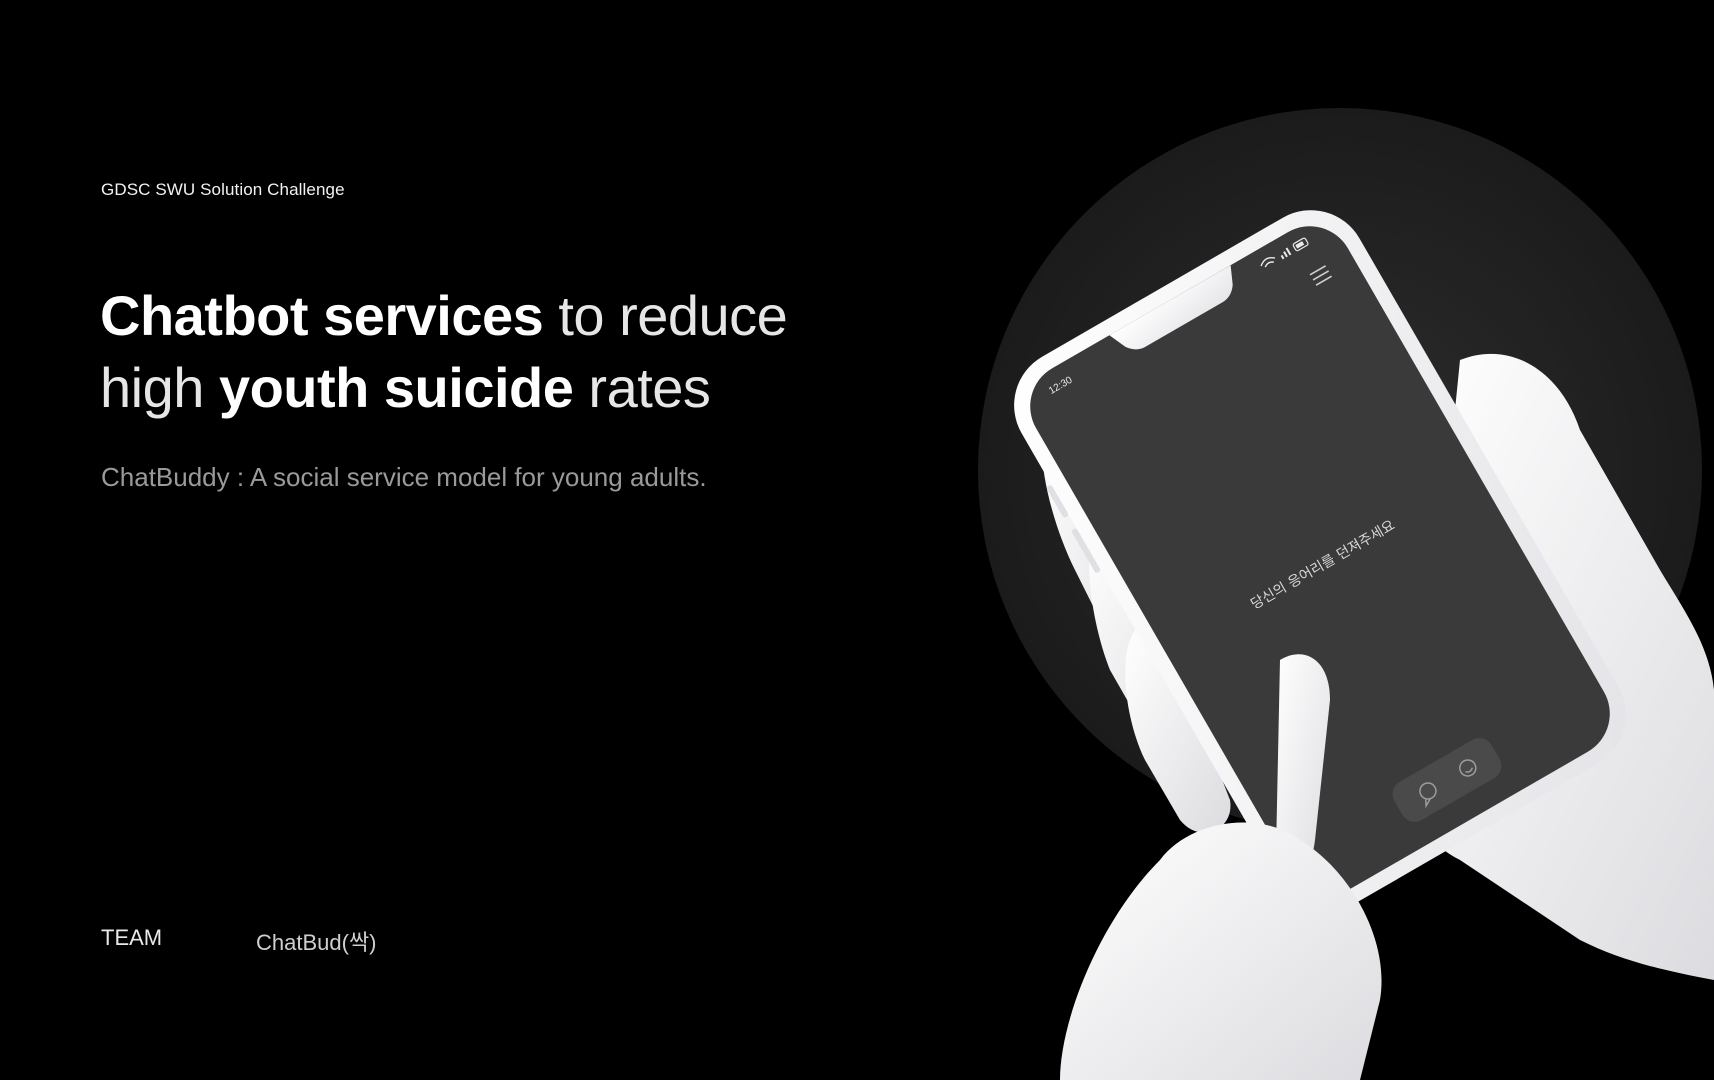 This screenshot has width=1714, height=1080. Describe the element at coordinates (322, 315) in the screenshot. I see `headline-bold-1: Chatbot services` at that location.